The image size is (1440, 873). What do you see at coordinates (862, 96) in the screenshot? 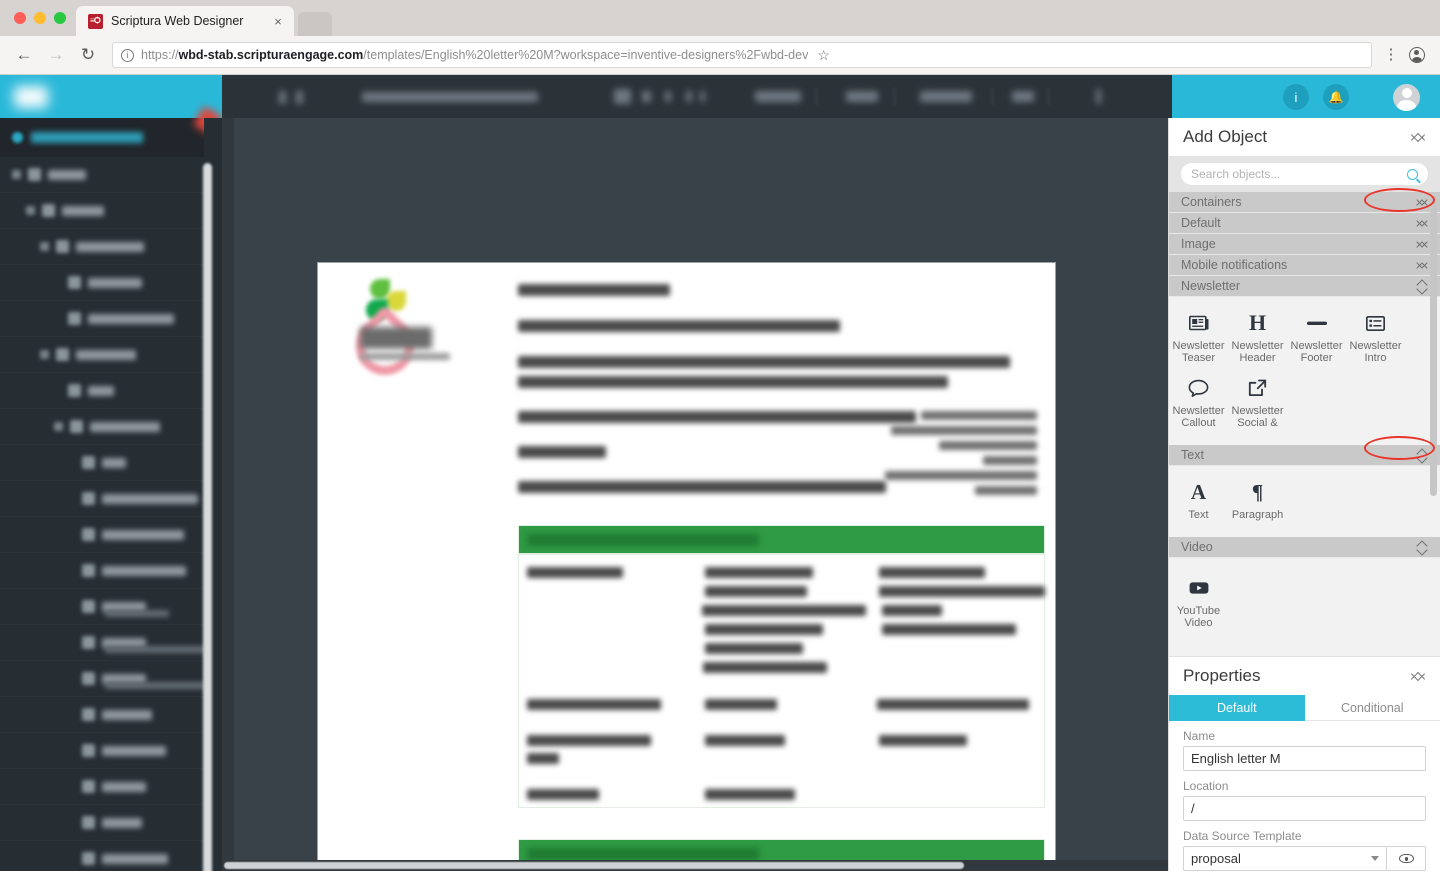
I see `pages-button` at bounding box center [862, 96].